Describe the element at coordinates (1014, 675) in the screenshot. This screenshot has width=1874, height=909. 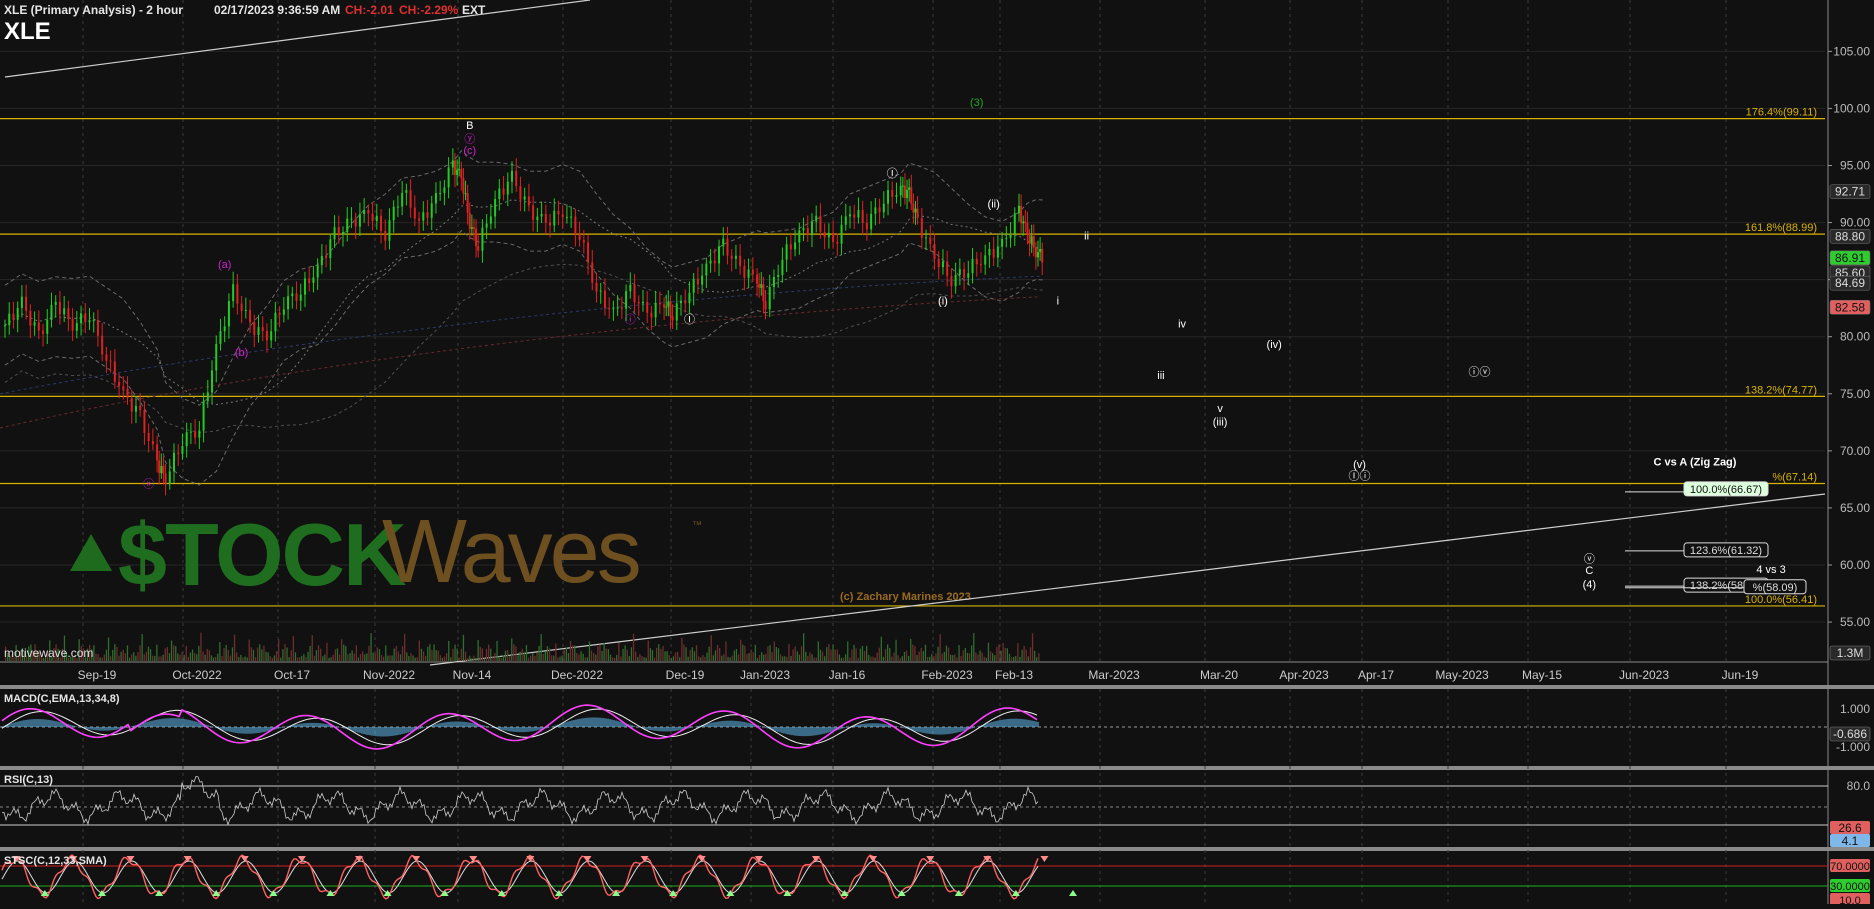
I see `time-tick-label: Feb-13` at that location.